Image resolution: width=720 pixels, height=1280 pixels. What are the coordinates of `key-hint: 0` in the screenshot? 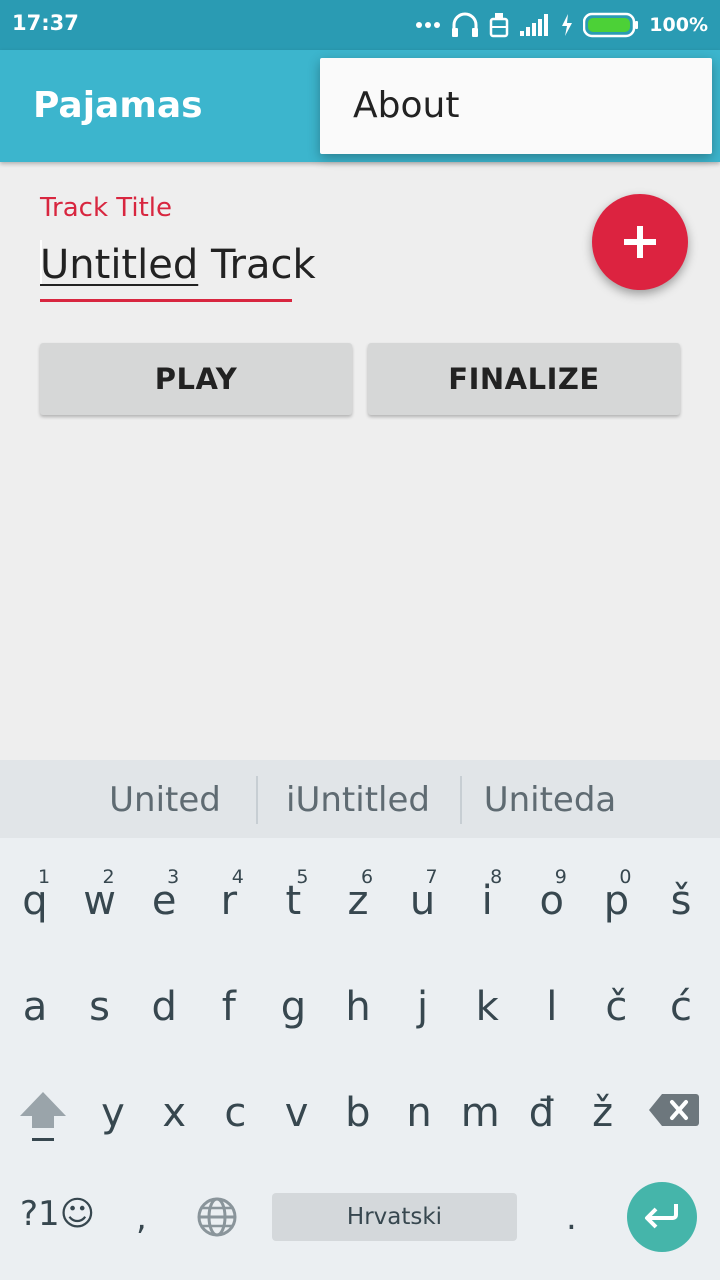 It's located at (625, 877).